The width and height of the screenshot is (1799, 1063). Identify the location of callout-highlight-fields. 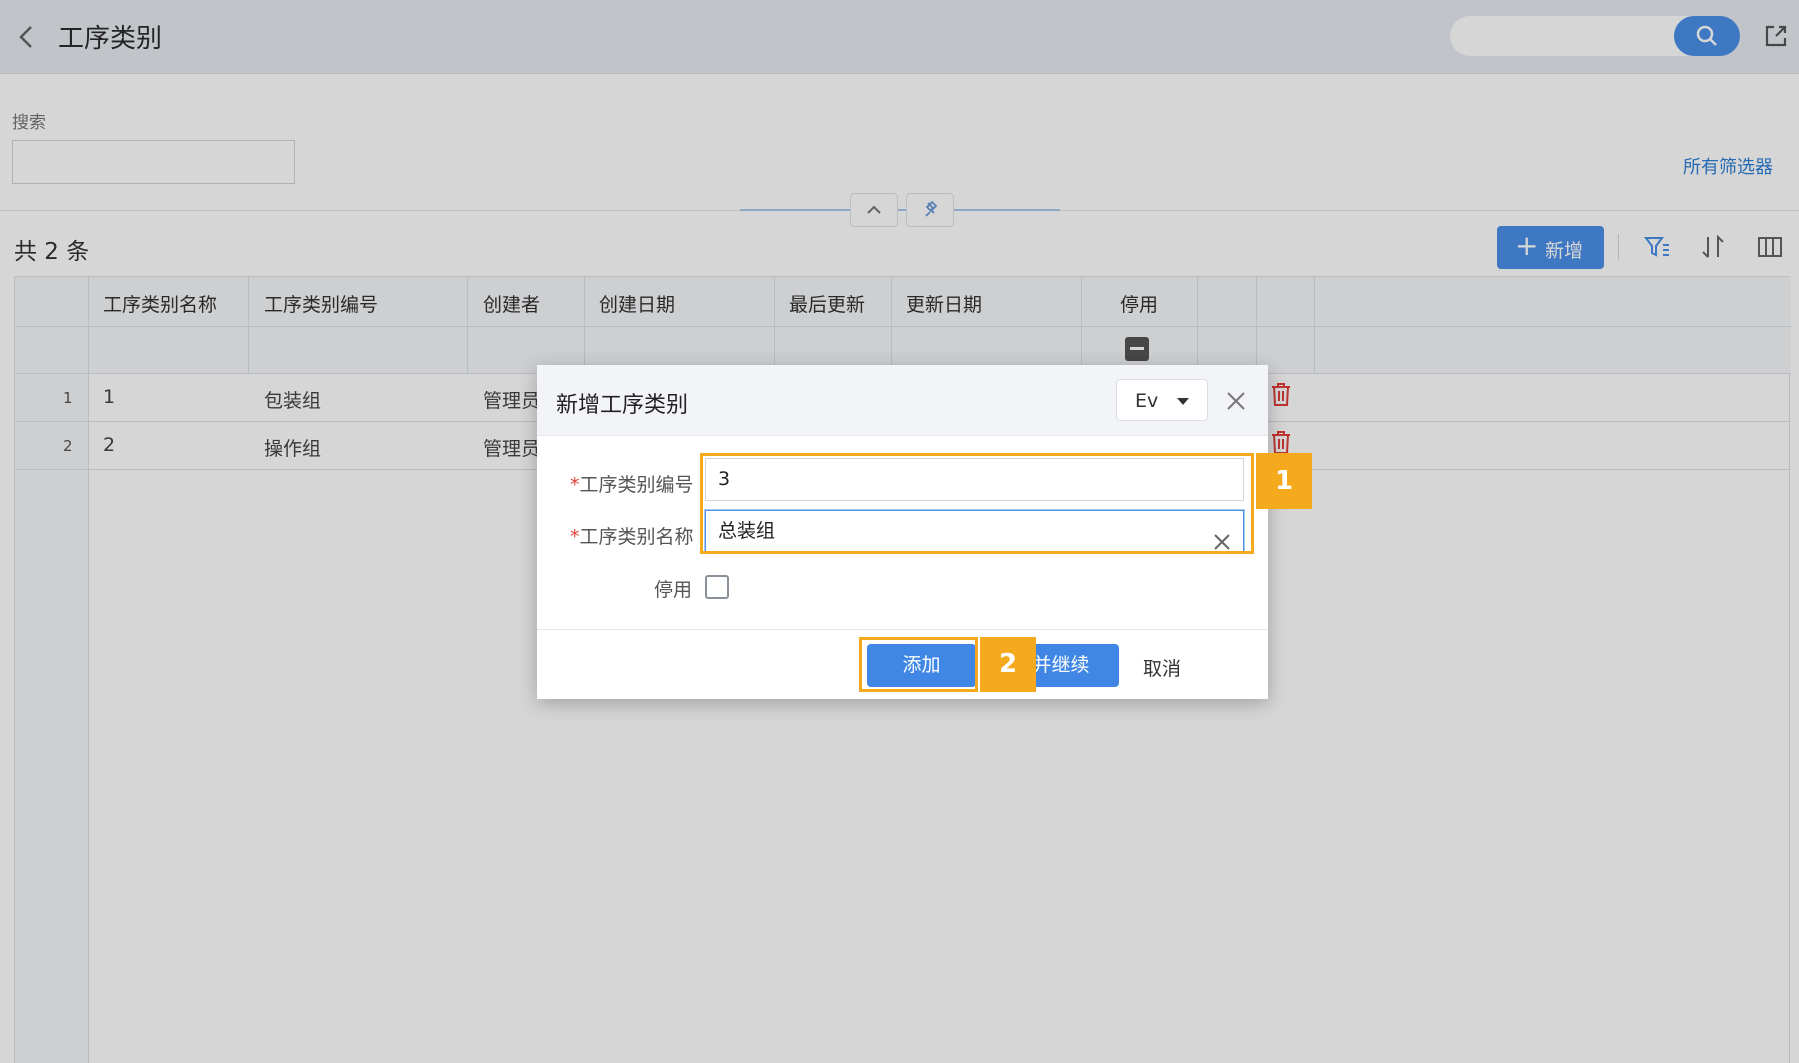
(977, 503).